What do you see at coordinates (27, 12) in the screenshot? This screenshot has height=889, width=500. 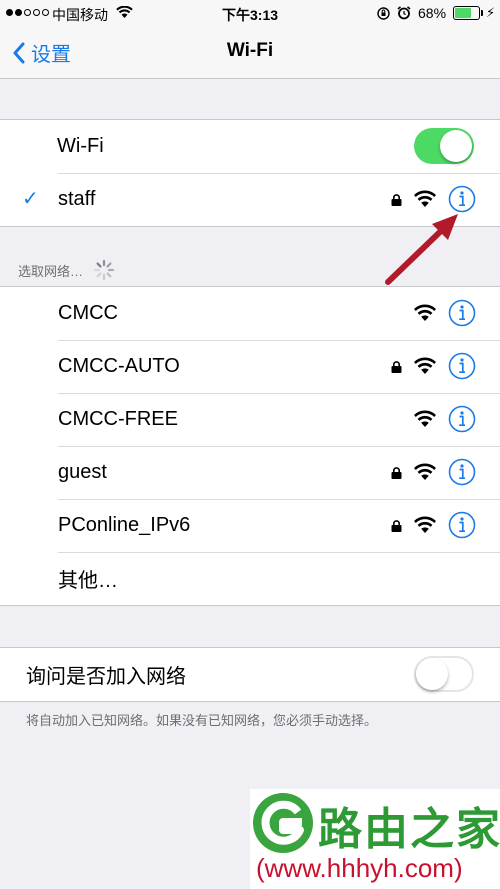 I see `signal-strength-icon` at bounding box center [27, 12].